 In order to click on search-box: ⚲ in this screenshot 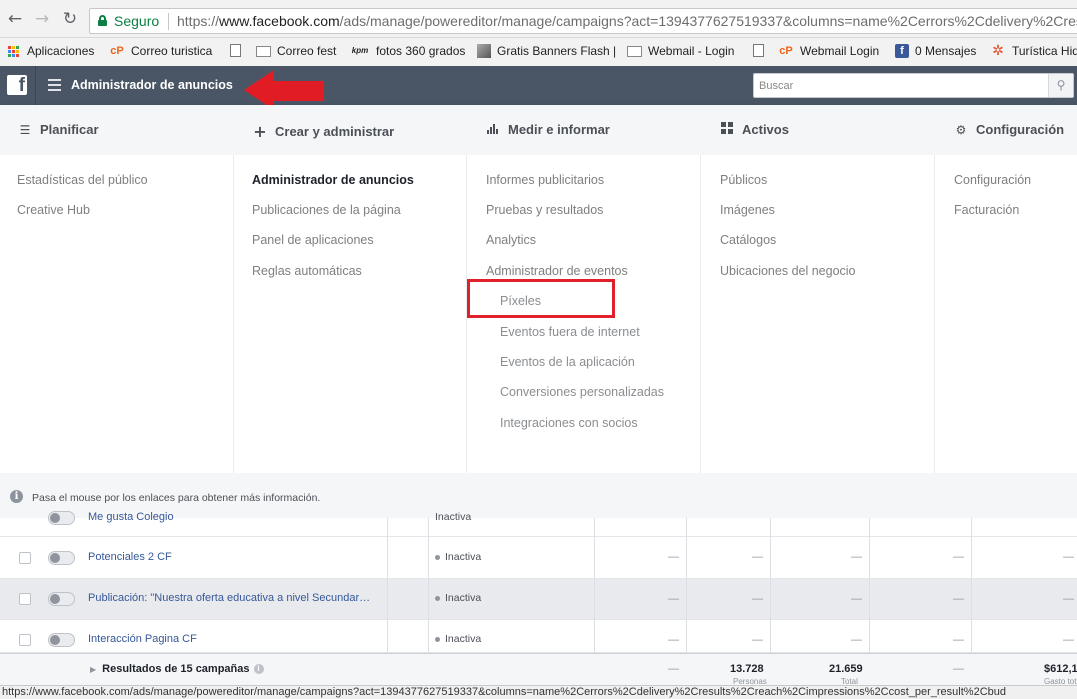, I will do `click(913, 85)`.